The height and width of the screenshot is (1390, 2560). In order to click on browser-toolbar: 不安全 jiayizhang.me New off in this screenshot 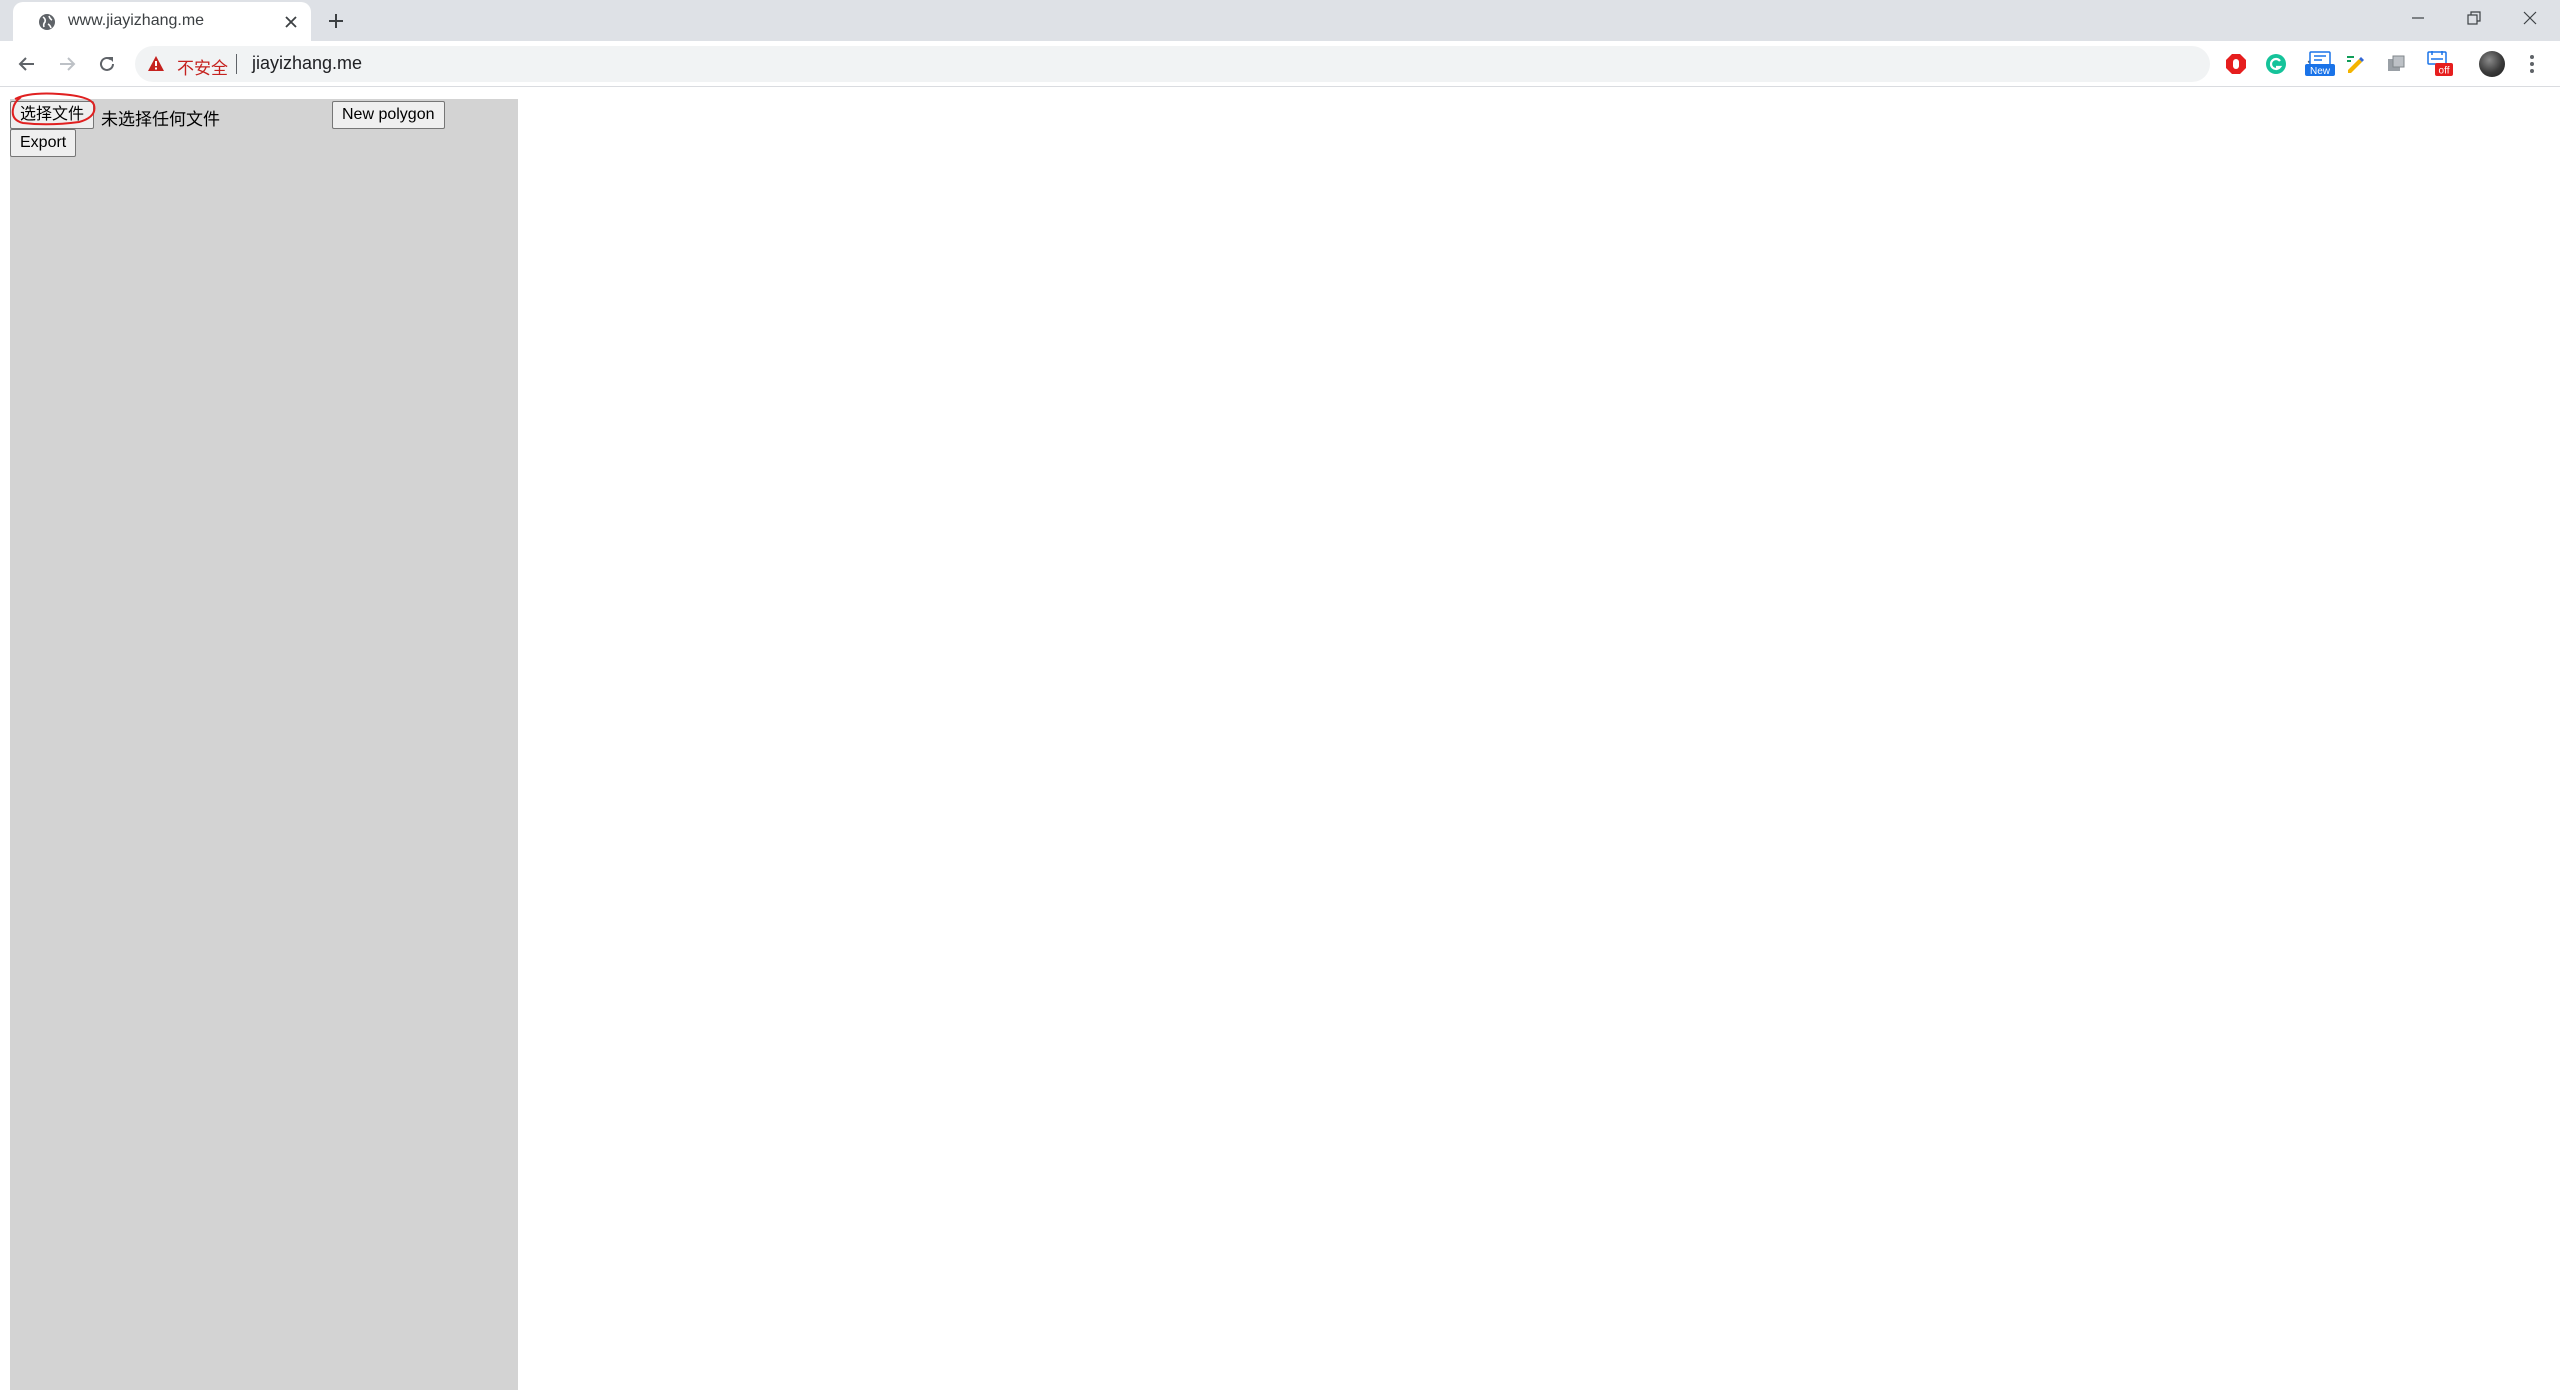, I will do `click(1280, 64)`.